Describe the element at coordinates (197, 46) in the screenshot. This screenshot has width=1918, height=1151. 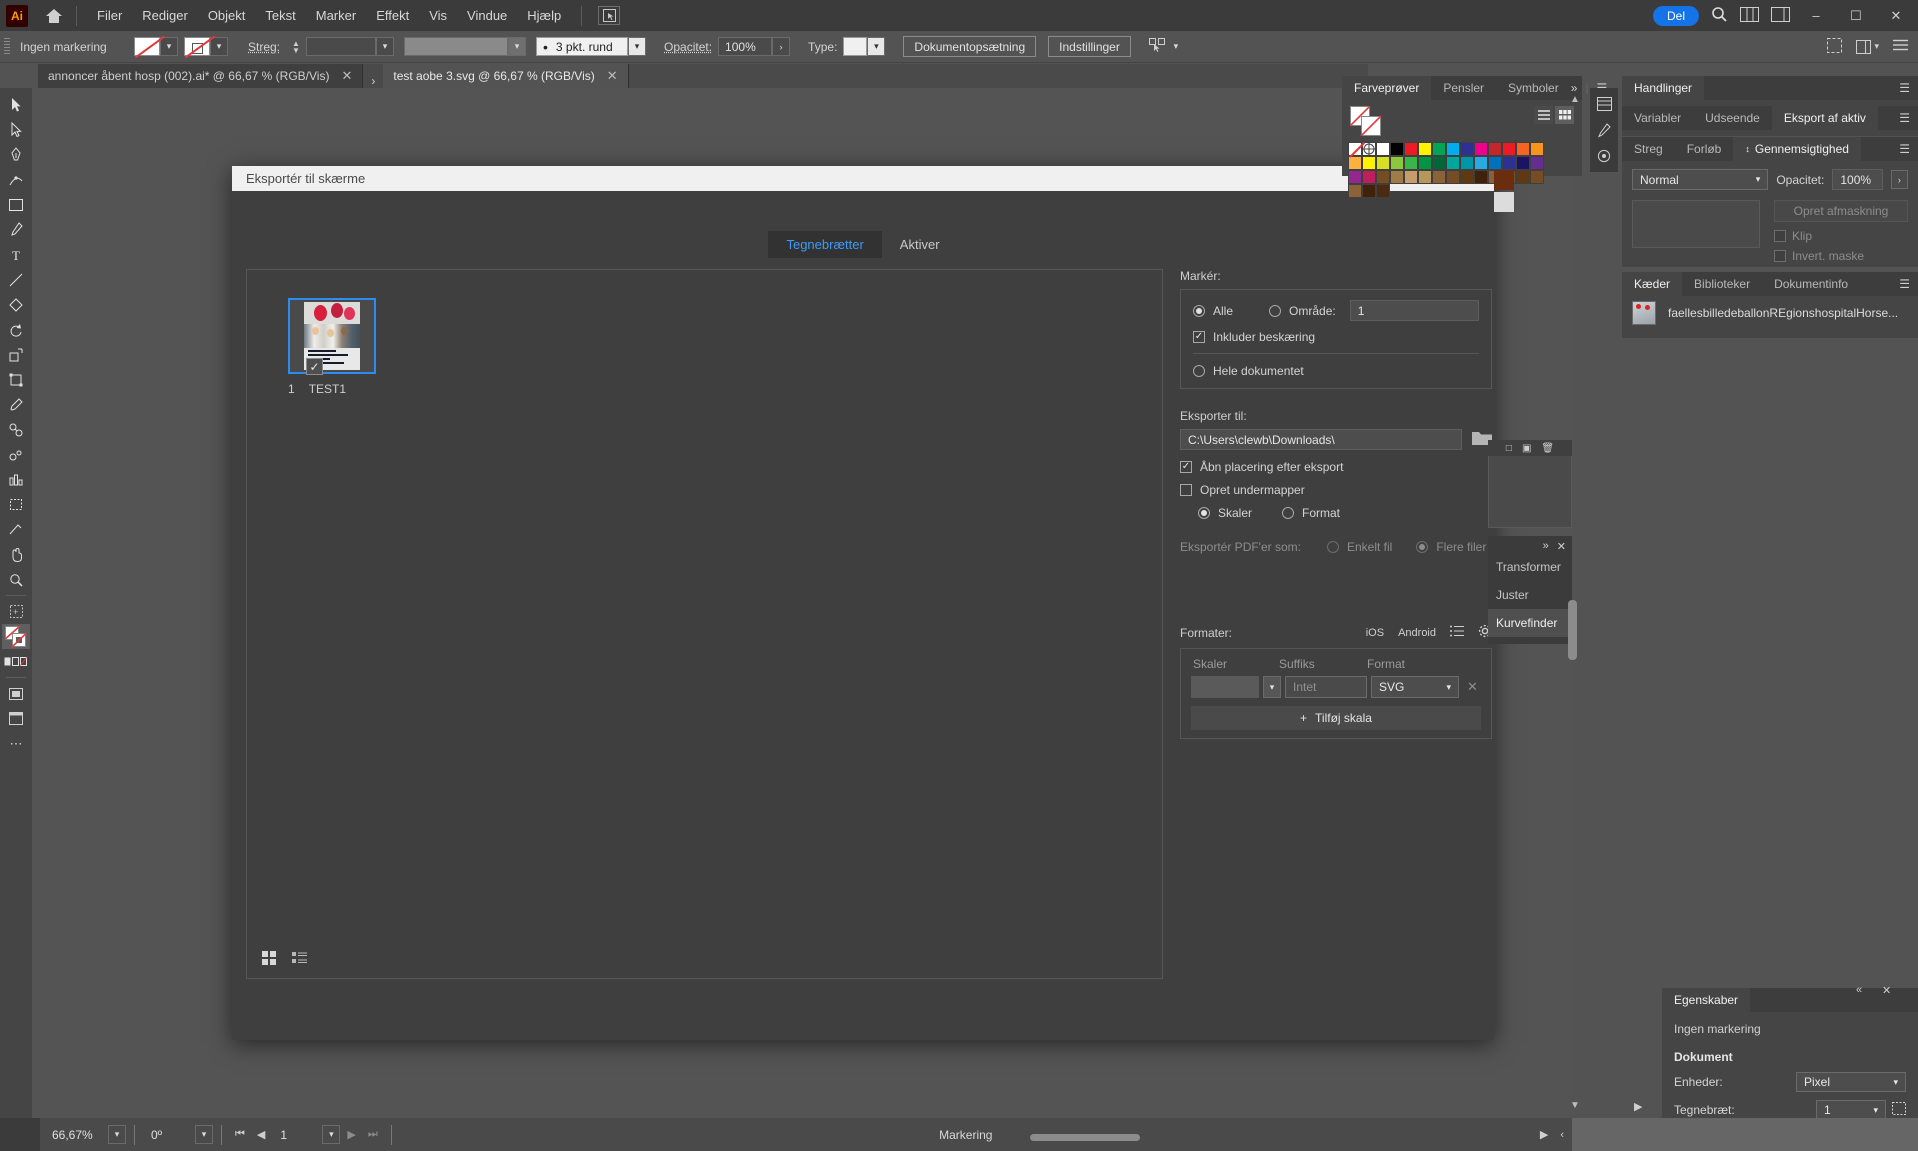
I see `stroke-swatch` at that location.